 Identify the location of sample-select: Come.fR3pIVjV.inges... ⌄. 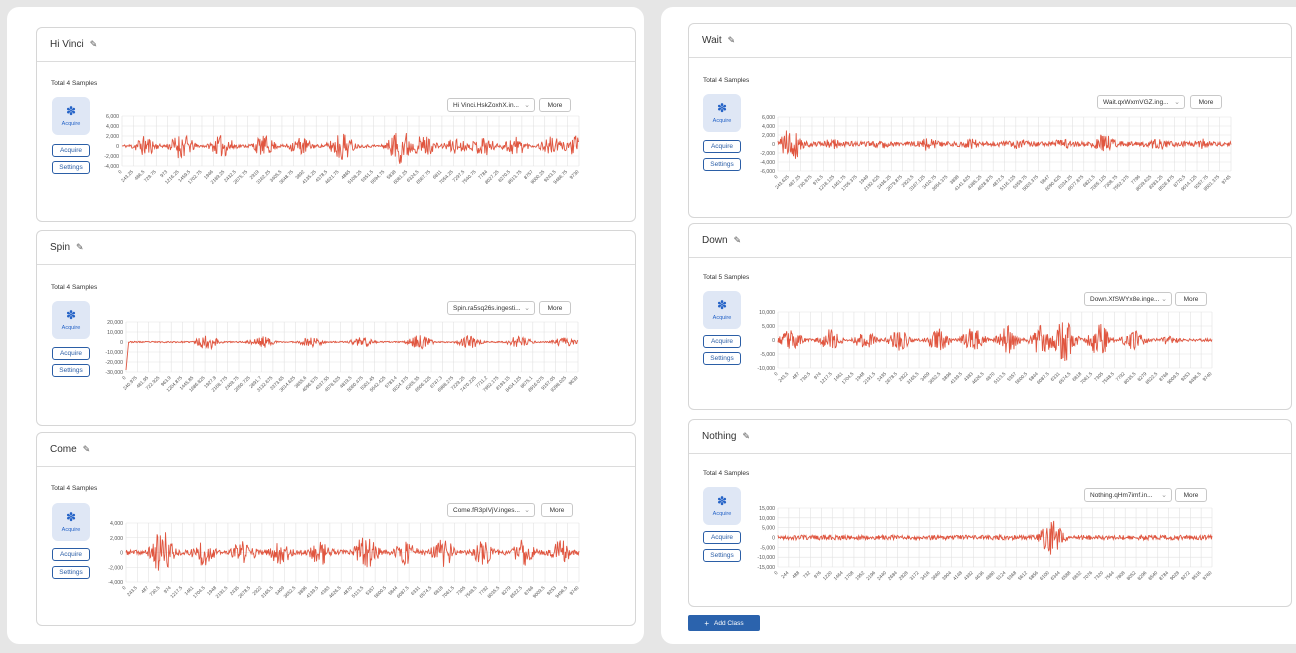
(491, 510).